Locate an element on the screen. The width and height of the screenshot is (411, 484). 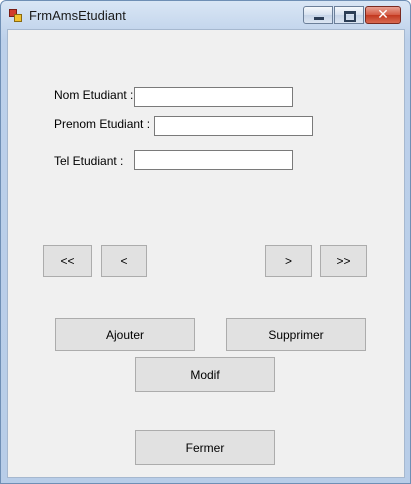
supprimer-button: Supprimer is located at coordinates (296, 334).